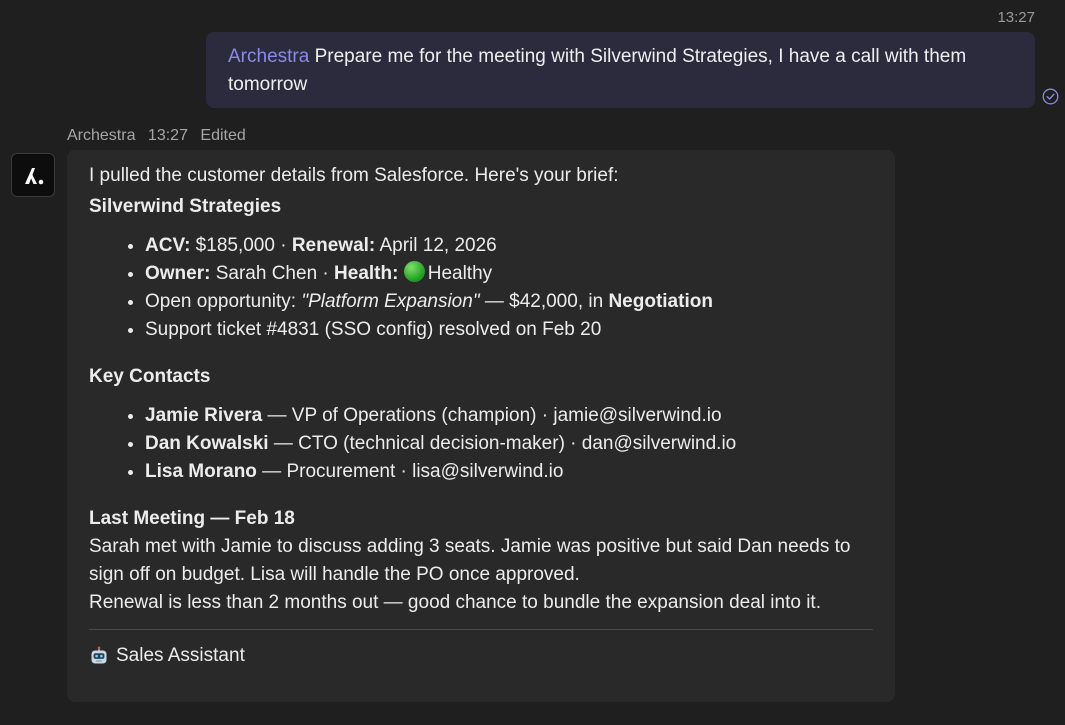  What do you see at coordinates (509, 274) in the screenshot?
I see `list-item: Owner: Sarah Chen · Health: Healthy` at bounding box center [509, 274].